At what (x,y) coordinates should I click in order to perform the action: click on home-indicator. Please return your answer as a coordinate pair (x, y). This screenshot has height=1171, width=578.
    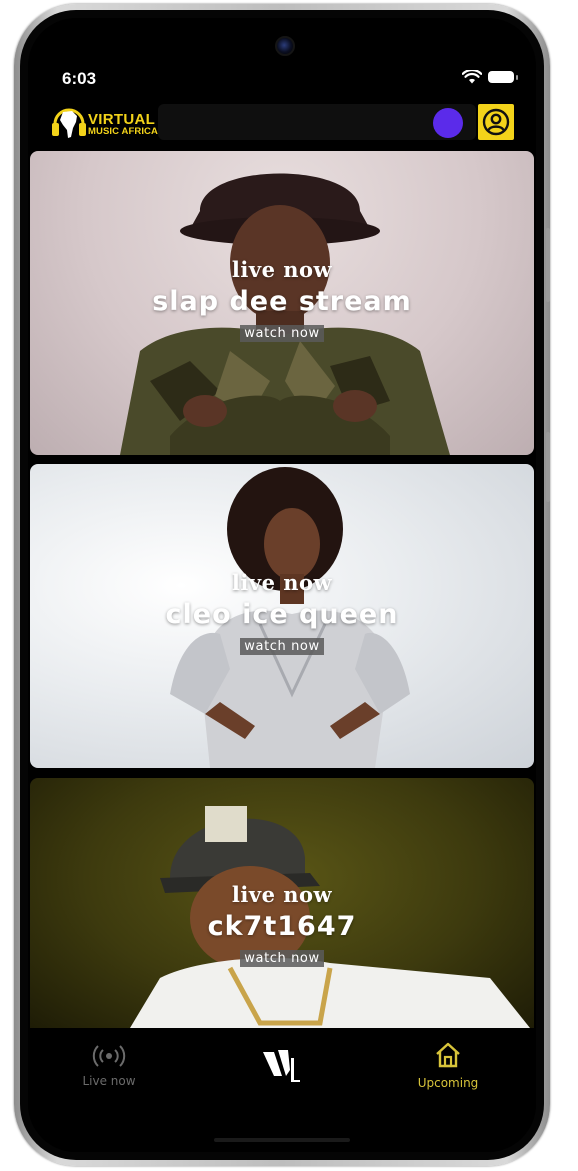
    Looking at the image, I should click on (282, 1140).